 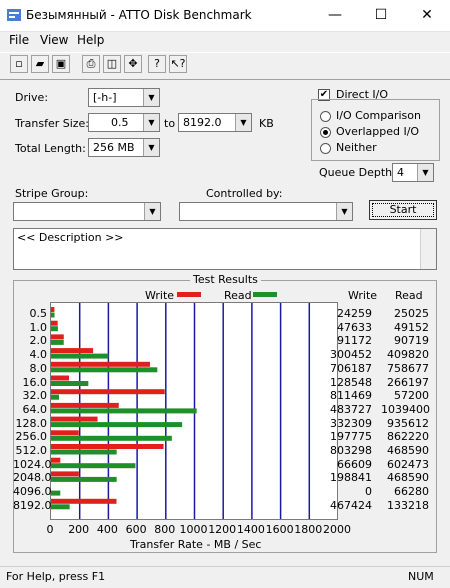 I want to click on write-column-header: Write, so click(x=363, y=295).